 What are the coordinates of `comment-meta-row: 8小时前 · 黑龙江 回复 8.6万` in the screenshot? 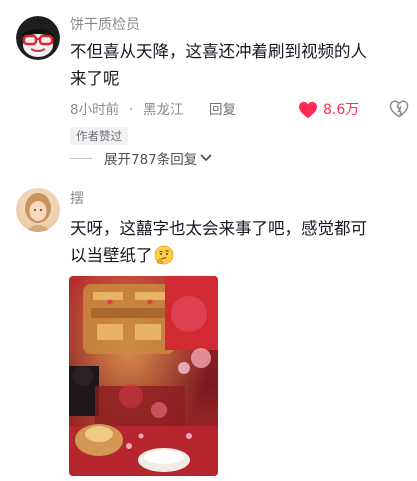 It's located at (240, 110).